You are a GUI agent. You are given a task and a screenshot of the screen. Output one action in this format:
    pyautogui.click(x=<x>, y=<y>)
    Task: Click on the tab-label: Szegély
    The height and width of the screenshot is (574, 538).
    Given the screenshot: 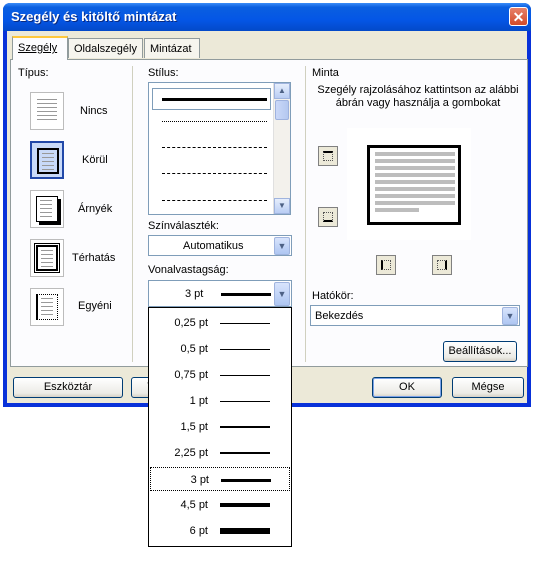 What is the action you would take?
    pyautogui.click(x=38, y=48)
    